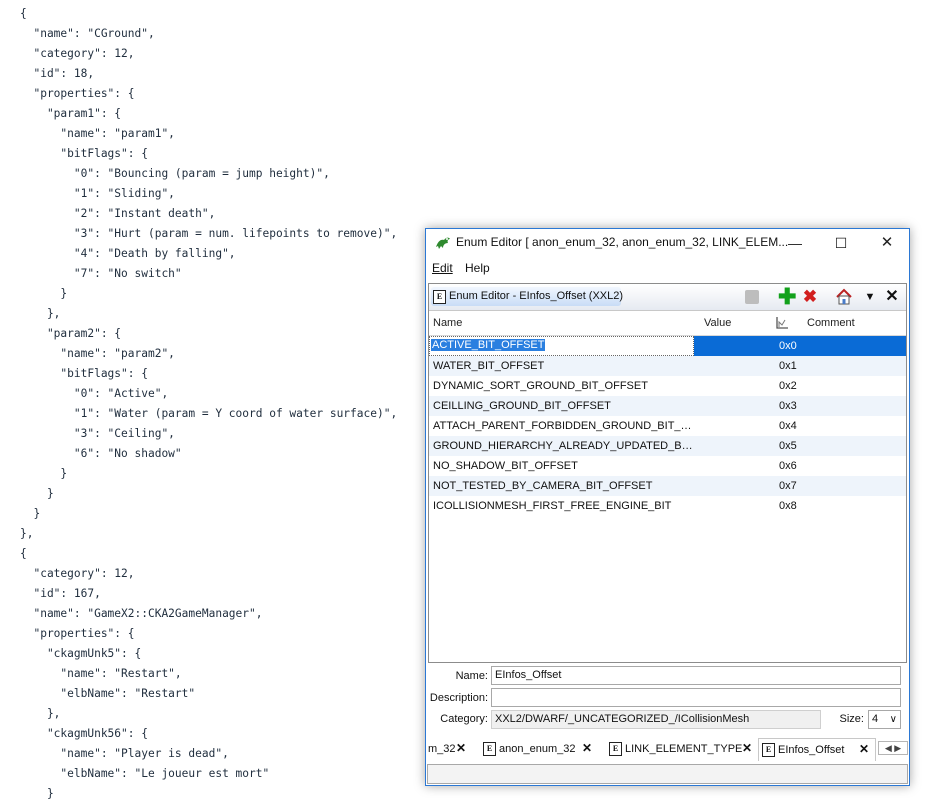  I want to click on tab-link-element-type: E LINK_ELEMENT_TYPE ✕, so click(681, 749).